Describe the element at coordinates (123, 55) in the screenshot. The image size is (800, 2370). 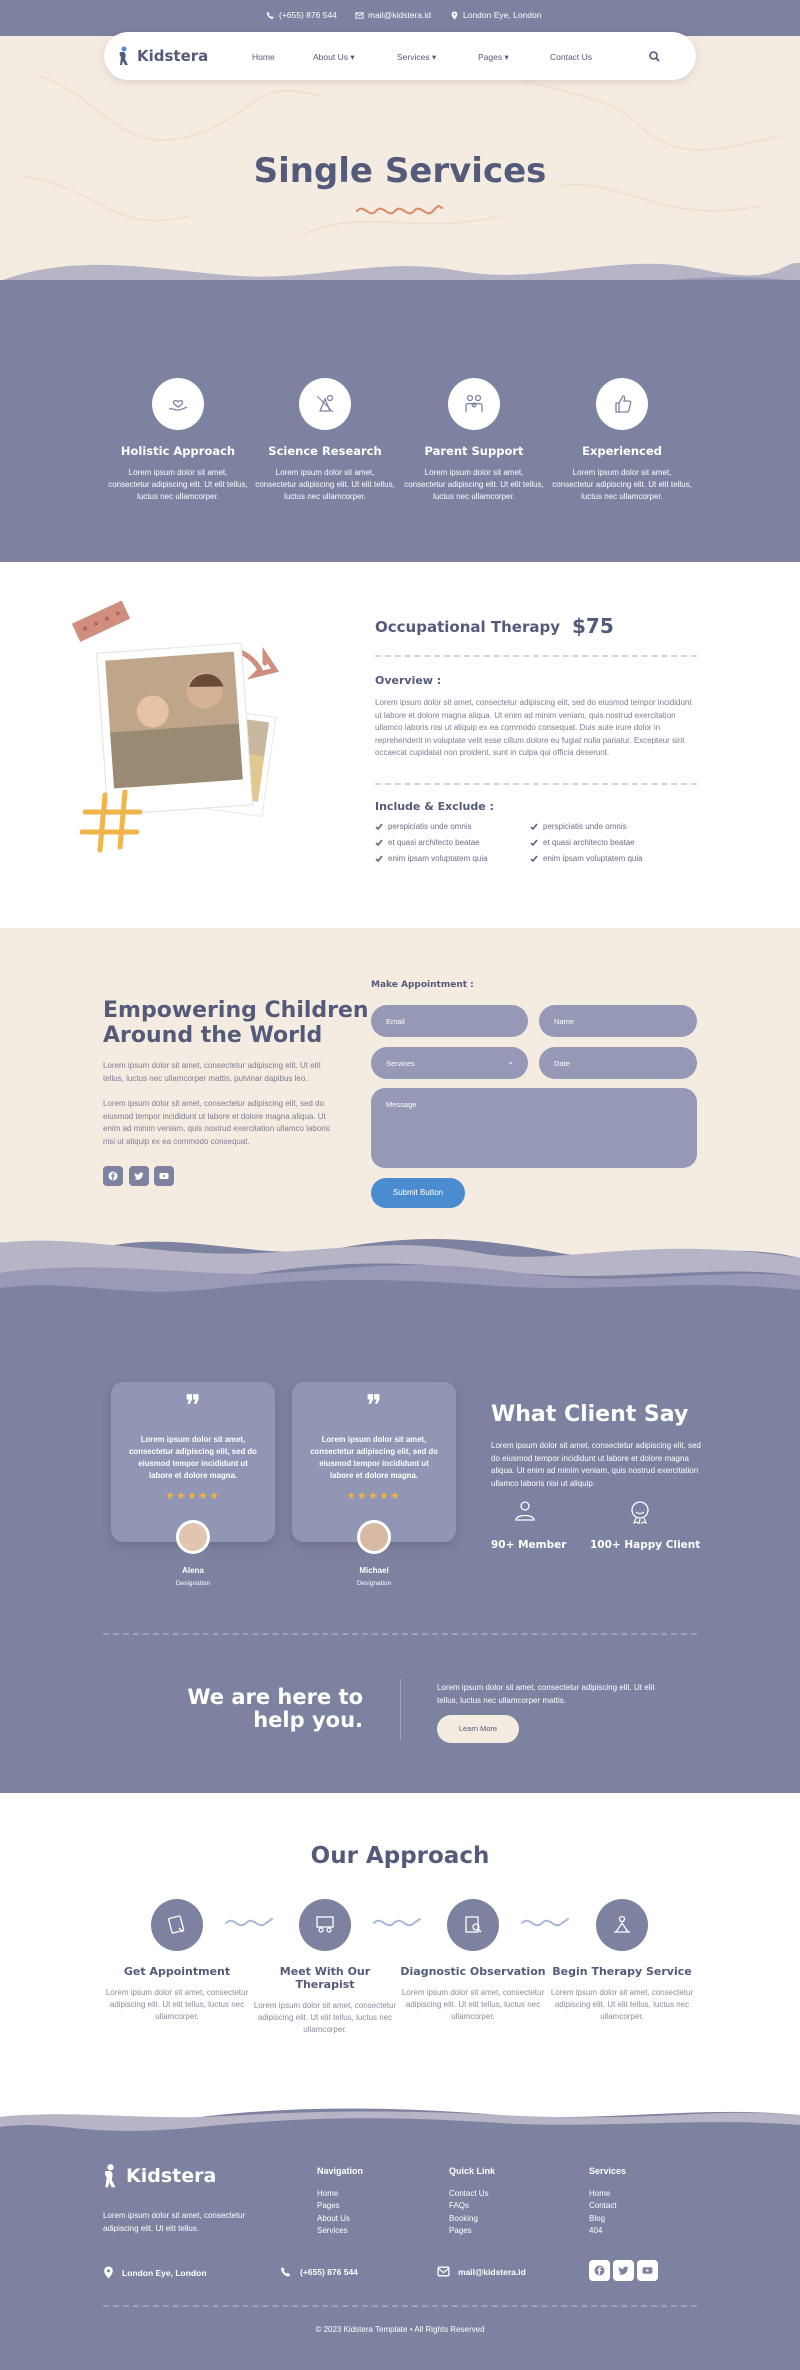
I see `kid-logo-icon` at that location.